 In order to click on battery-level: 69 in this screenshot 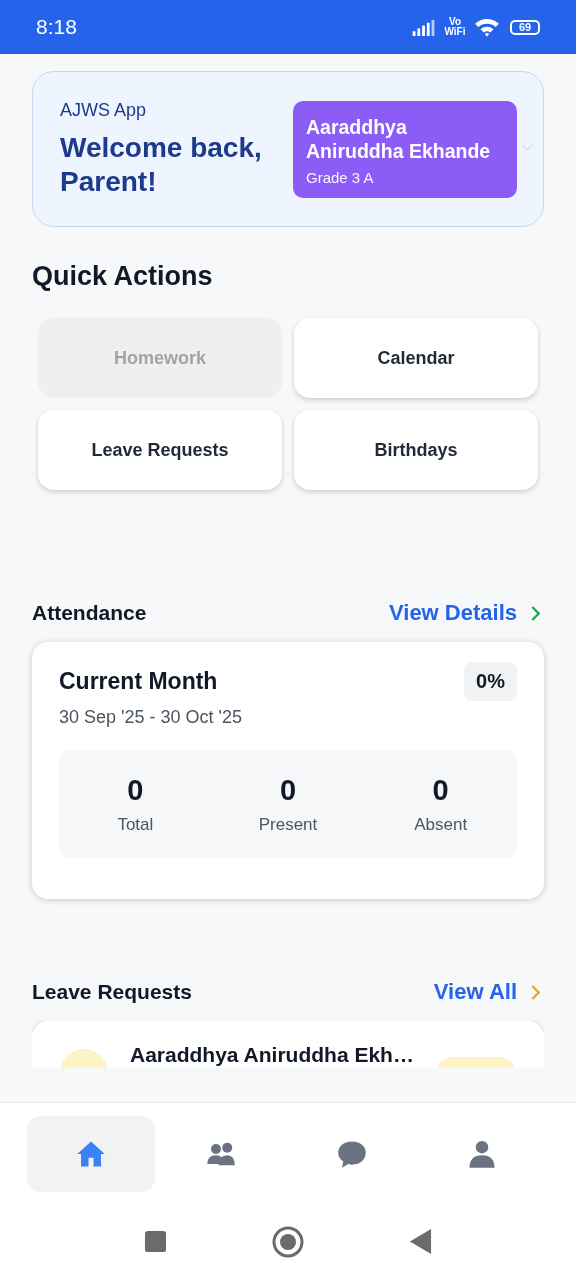, I will do `click(525, 27)`.